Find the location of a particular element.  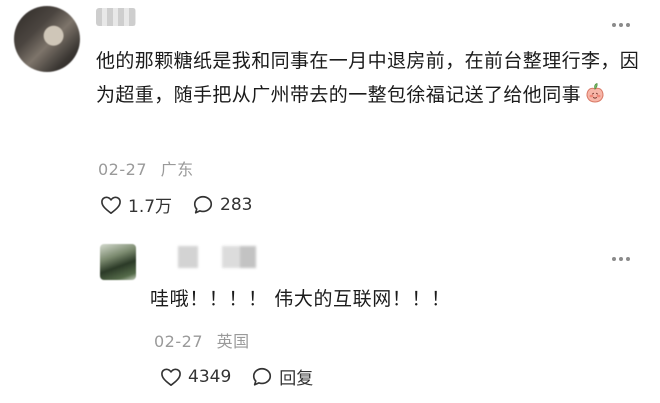

reply-meta: 02-27 英国 is located at coordinates (202, 340).